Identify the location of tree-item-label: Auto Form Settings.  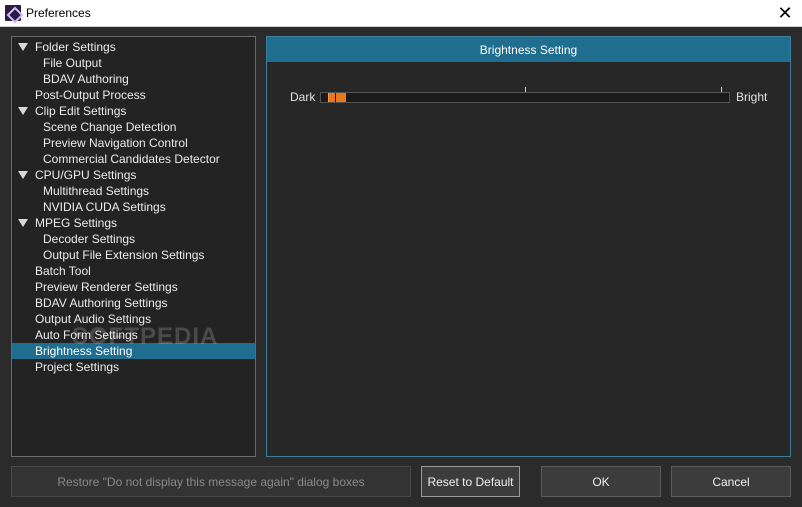
(86, 335).